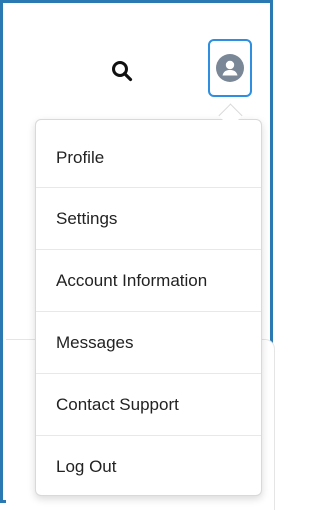 The height and width of the screenshot is (510, 320). I want to click on search-button, so click(122, 71).